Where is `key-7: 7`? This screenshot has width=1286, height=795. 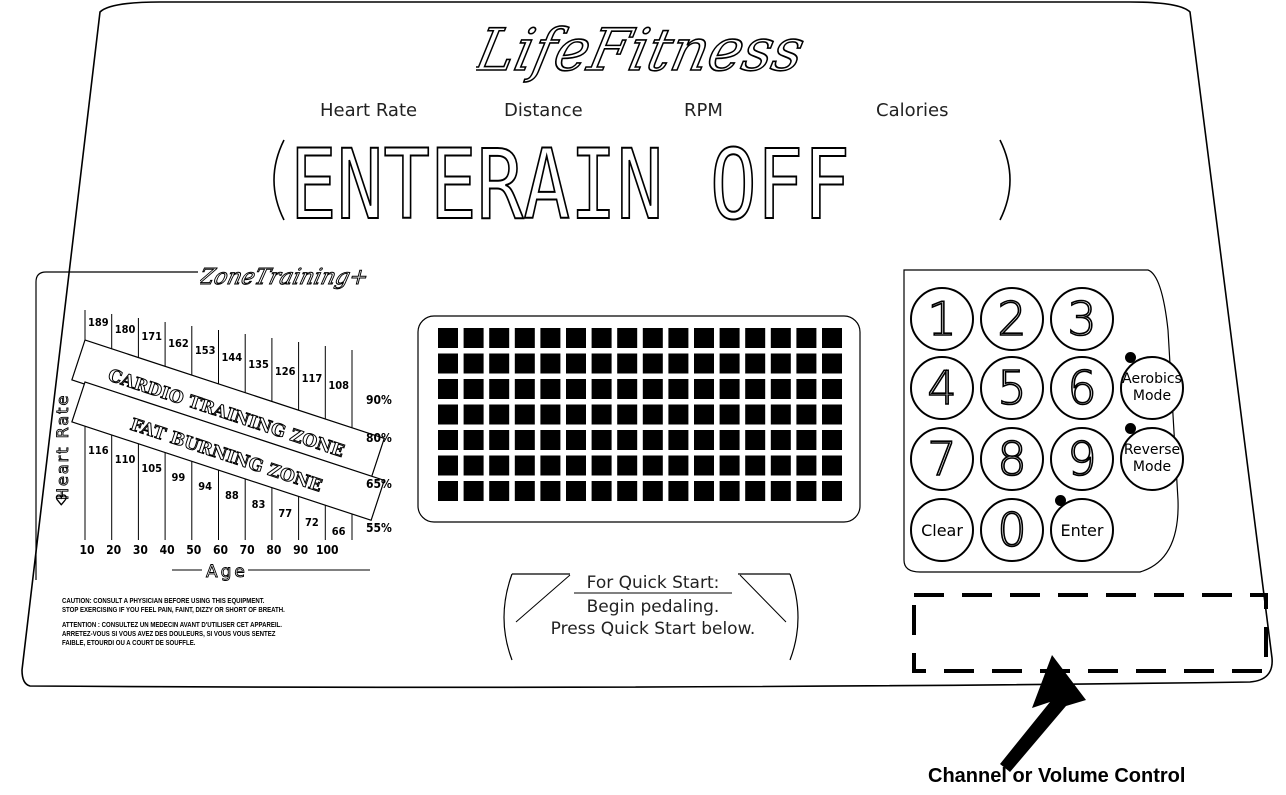 key-7: 7 is located at coordinates (942, 459).